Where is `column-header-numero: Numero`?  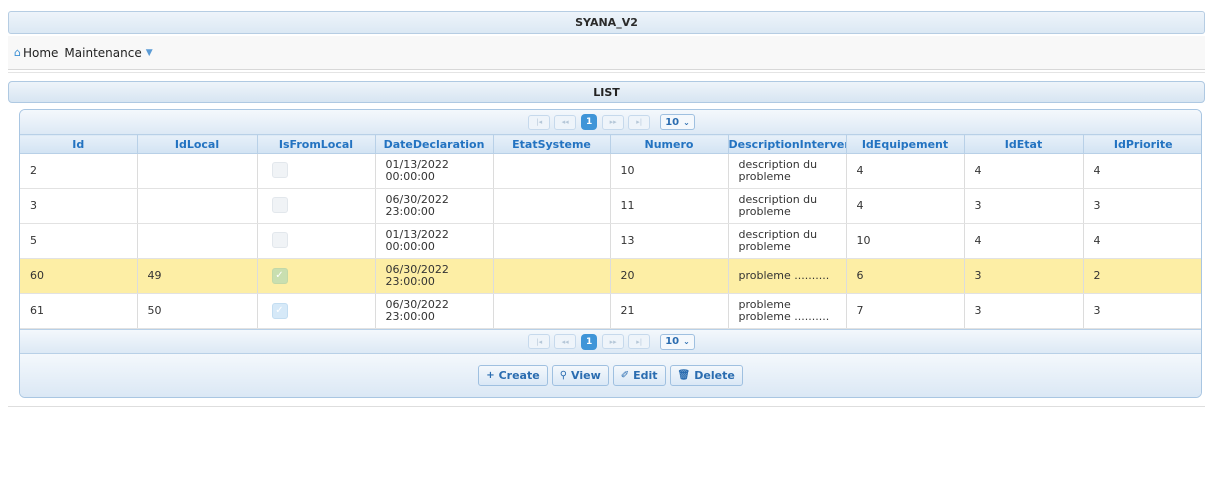 column-header-numero: Numero is located at coordinates (669, 144).